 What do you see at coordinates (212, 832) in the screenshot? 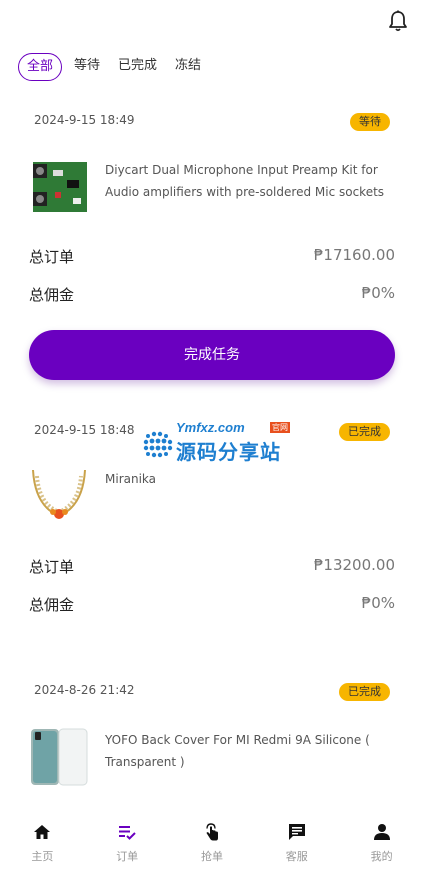
I see `grab-order-icon` at bounding box center [212, 832].